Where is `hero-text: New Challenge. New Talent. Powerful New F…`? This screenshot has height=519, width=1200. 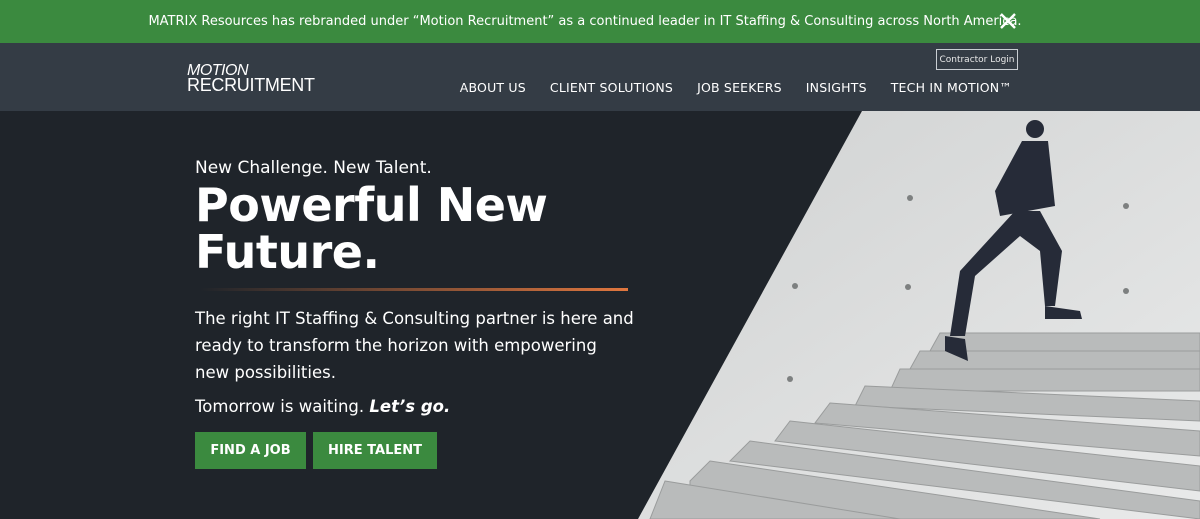 hero-text: New Challenge. New Talent. Powerful New F… is located at coordinates (371, 218).